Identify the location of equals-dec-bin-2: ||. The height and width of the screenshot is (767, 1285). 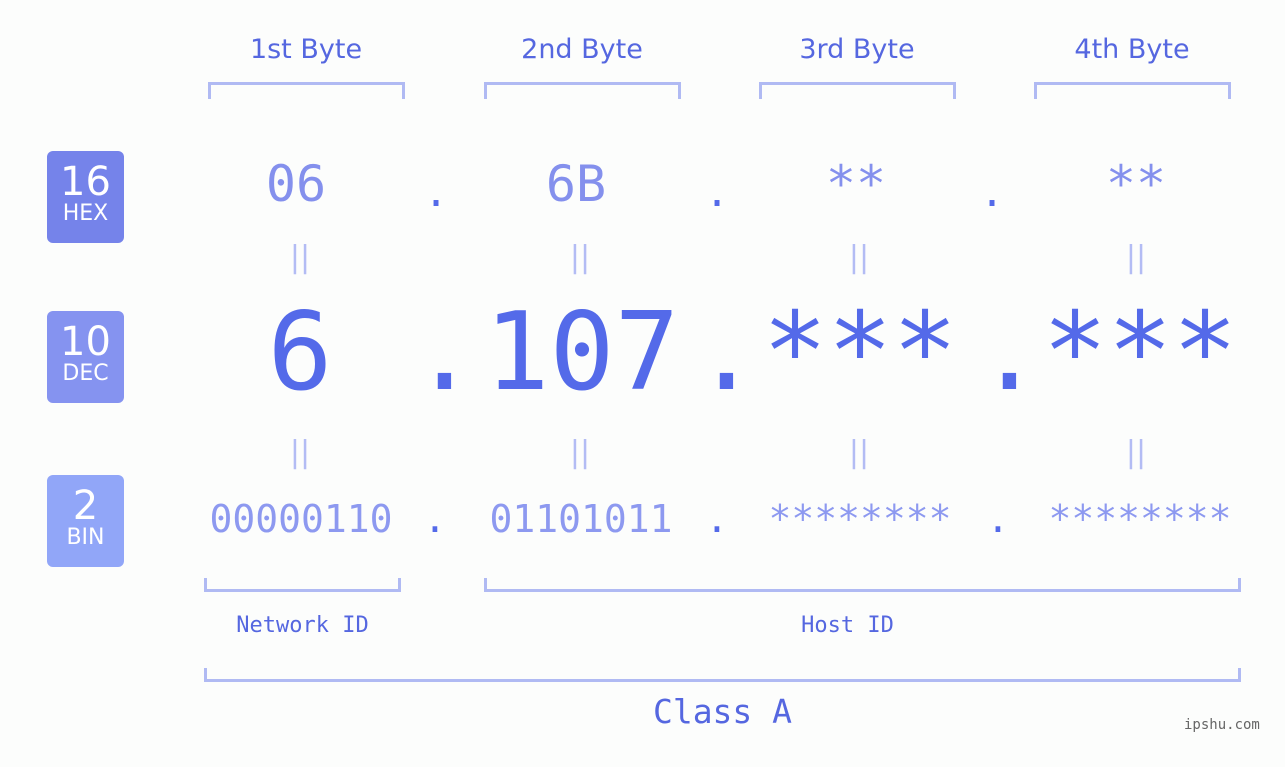
(580, 452).